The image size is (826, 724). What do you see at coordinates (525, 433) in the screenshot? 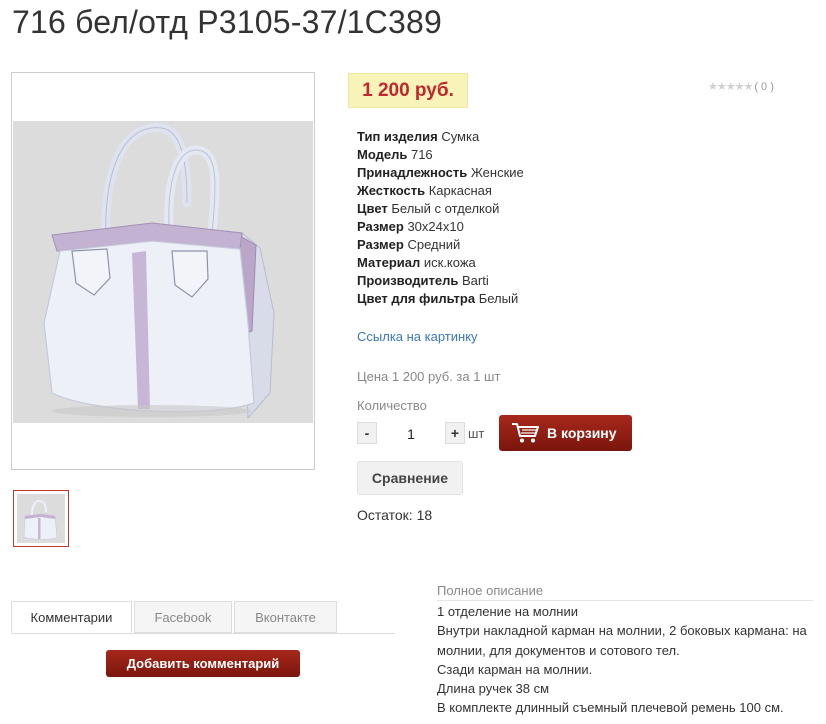
I see `cart-icon` at bounding box center [525, 433].